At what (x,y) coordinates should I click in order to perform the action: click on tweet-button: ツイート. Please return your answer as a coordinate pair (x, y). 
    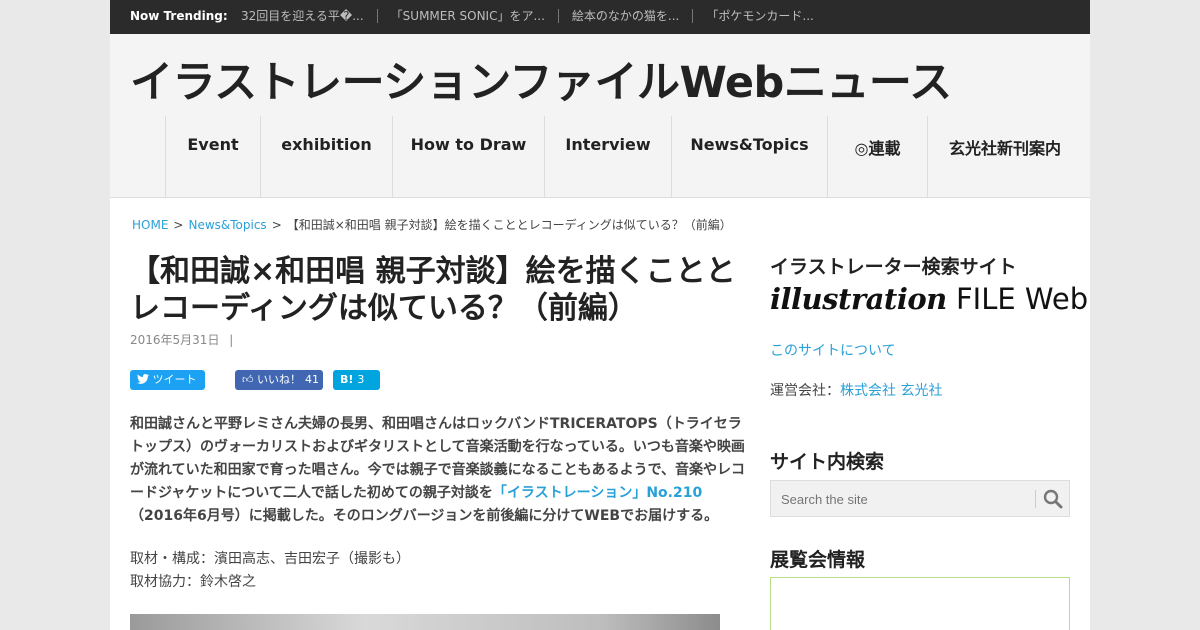
    Looking at the image, I should click on (167, 380).